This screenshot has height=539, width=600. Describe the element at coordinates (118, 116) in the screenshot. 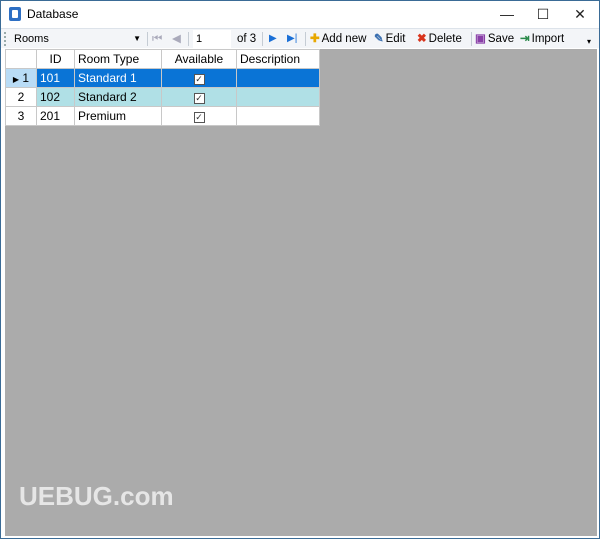

I see `cell-room-type: Premium` at that location.